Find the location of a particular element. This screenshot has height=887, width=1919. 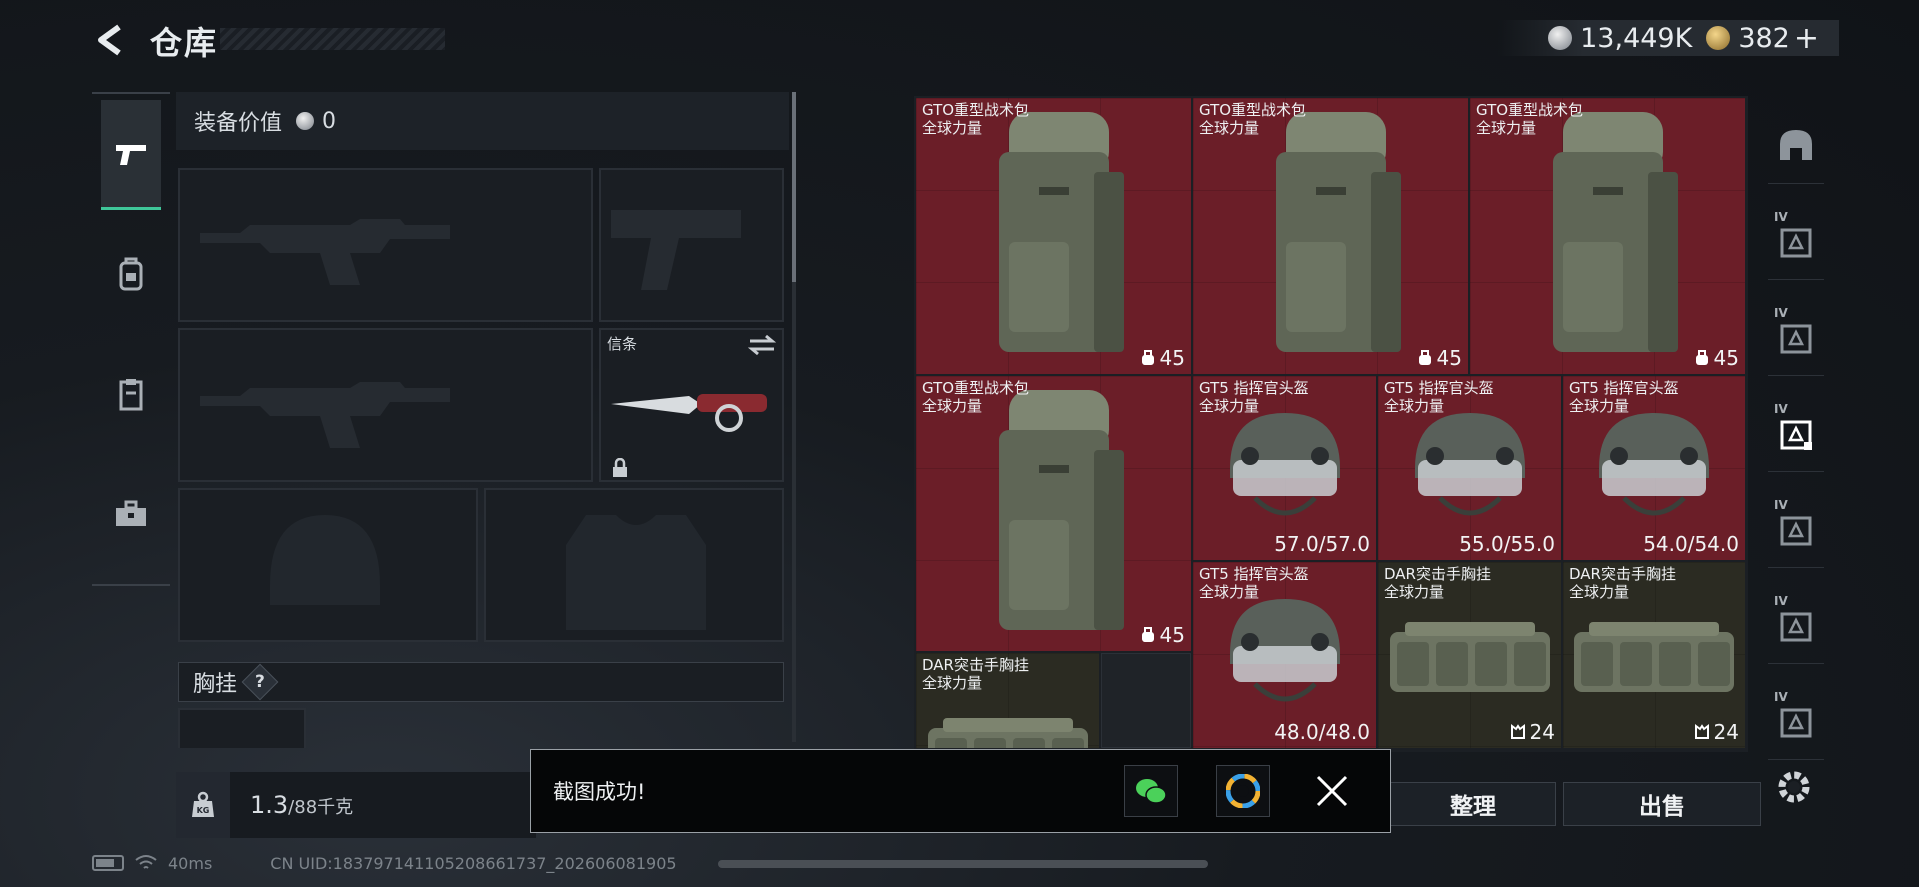

item-stat: 45 is located at coordinates (1162, 358).